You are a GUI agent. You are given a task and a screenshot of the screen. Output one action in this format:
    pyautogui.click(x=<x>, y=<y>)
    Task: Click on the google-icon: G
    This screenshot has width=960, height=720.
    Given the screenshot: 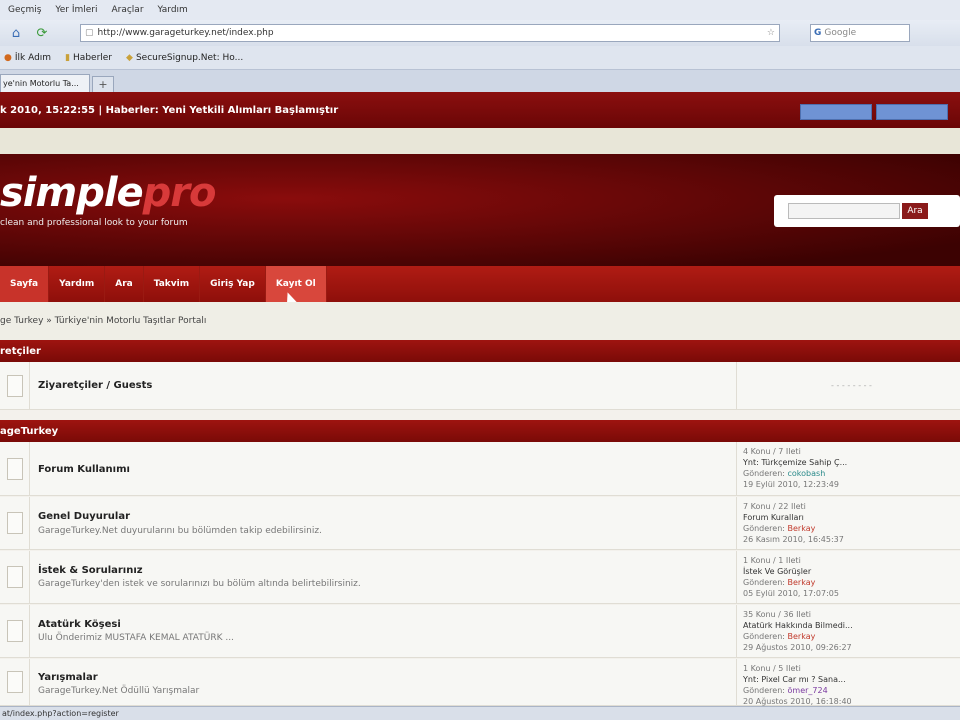 What is the action you would take?
    pyautogui.click(x=818, y=33)
    